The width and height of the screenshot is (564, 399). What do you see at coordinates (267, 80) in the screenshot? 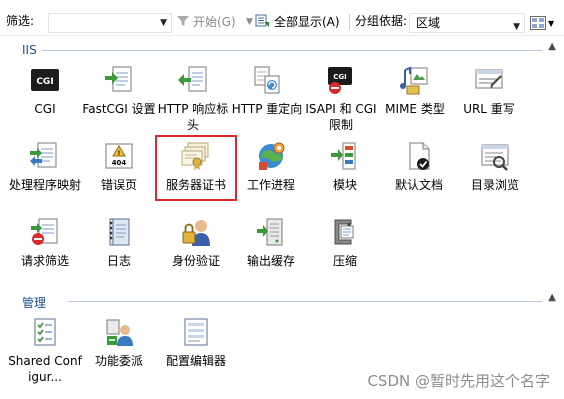
I see `http-redirect-icon` at bounding box center [267, 80].